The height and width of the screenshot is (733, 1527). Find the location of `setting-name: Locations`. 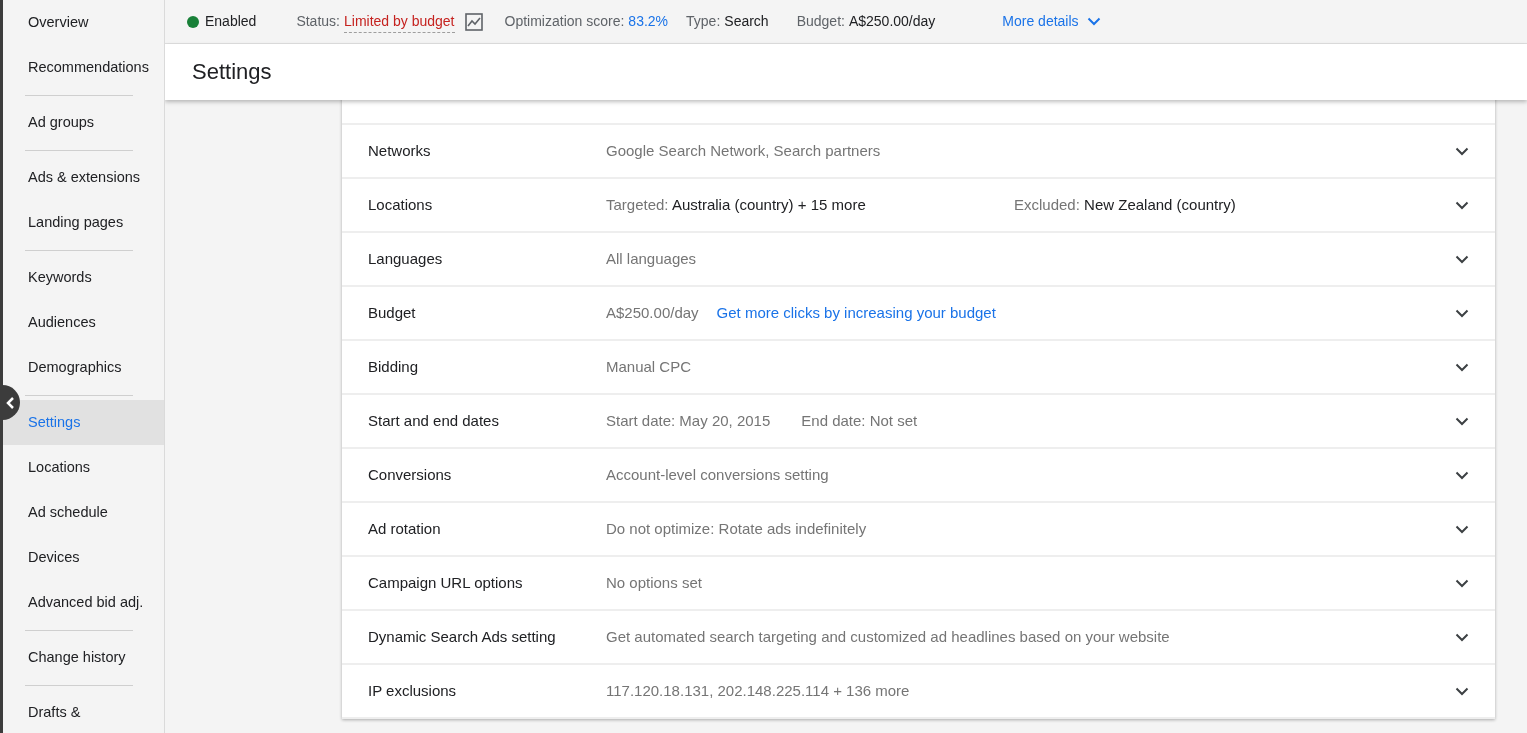

setting-name: Locations is located at coordinates (401, 204).